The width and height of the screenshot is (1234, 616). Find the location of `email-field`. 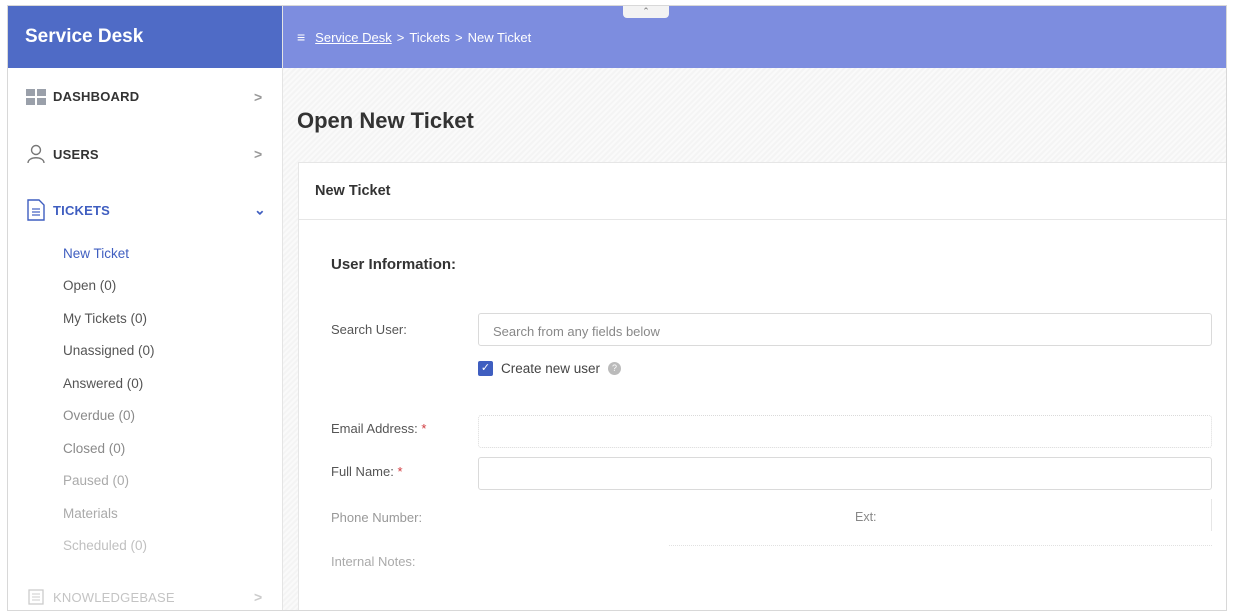

email-field is located at coordinates (845, 431).